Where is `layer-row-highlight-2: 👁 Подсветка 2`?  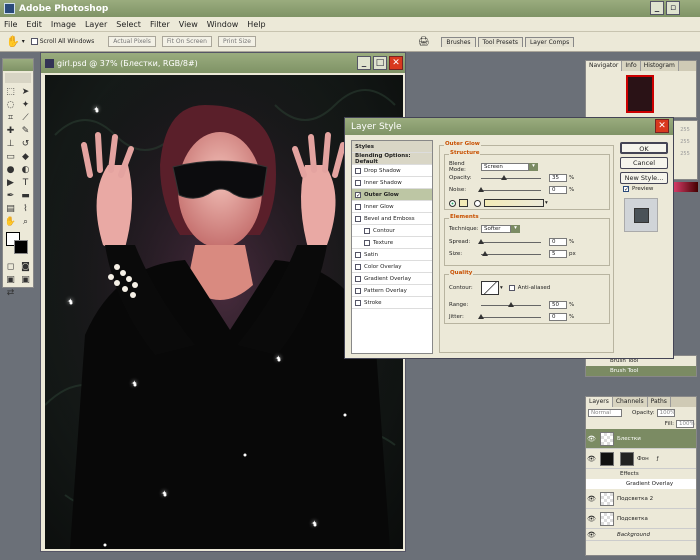 layer-row-highlight-2: 👁 Подсветка 2 is located at coordinates (641, 499).